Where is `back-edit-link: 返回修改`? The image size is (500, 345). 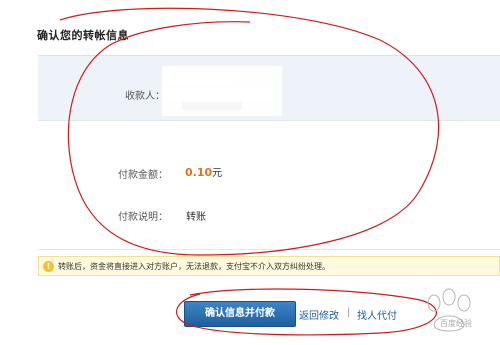
back-edit-link: 返回修改 is located at coordinates (319, 314).